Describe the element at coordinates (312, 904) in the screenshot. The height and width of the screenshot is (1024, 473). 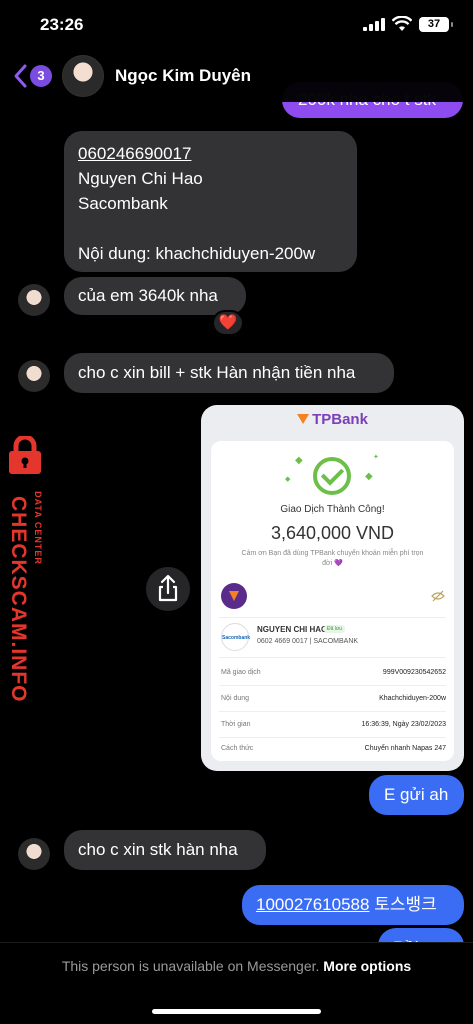
I see `account-number-link: 100027610588` at that location.